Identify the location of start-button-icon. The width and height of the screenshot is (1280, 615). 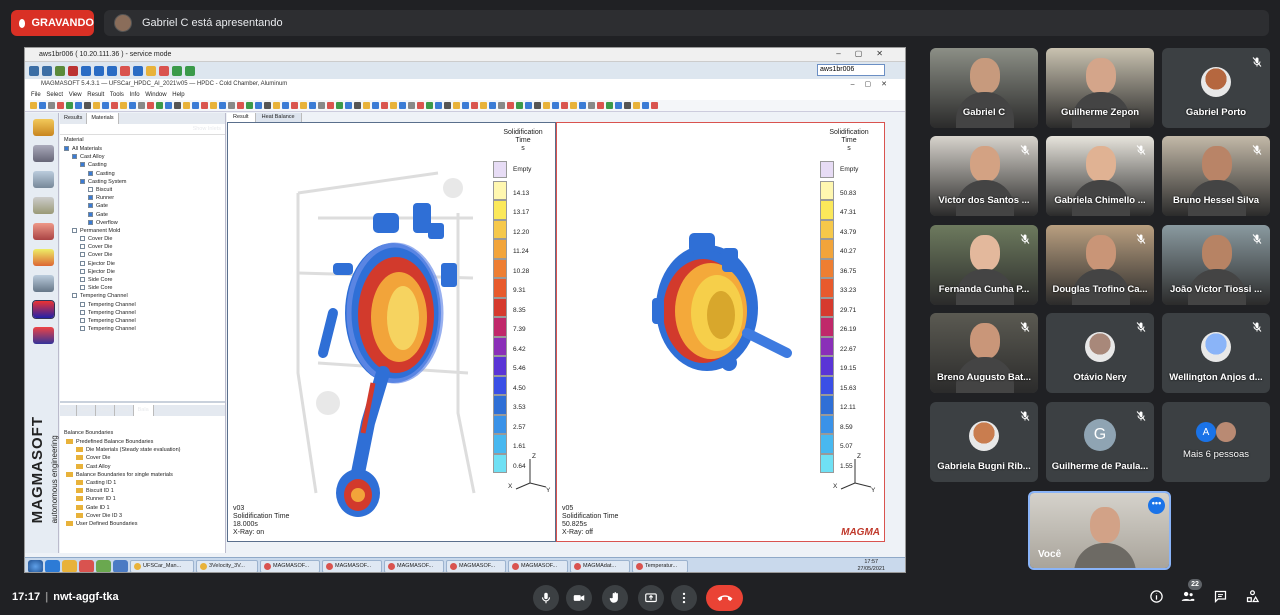
(35, 565).